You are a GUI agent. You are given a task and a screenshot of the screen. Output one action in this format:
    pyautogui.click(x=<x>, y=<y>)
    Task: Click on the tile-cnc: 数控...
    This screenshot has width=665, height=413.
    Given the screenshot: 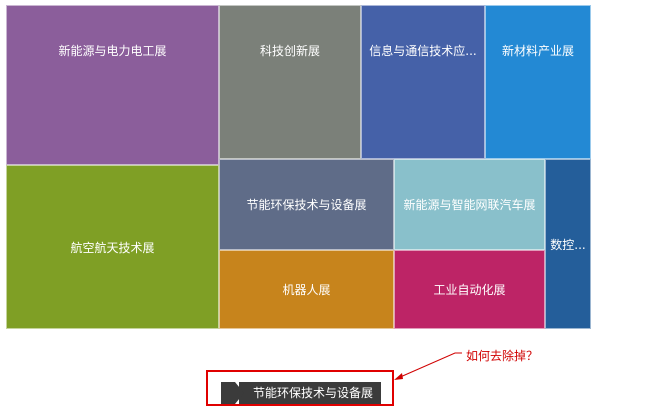 What is the action you would take?
    pyautogui.click(x=568, y=244)
    